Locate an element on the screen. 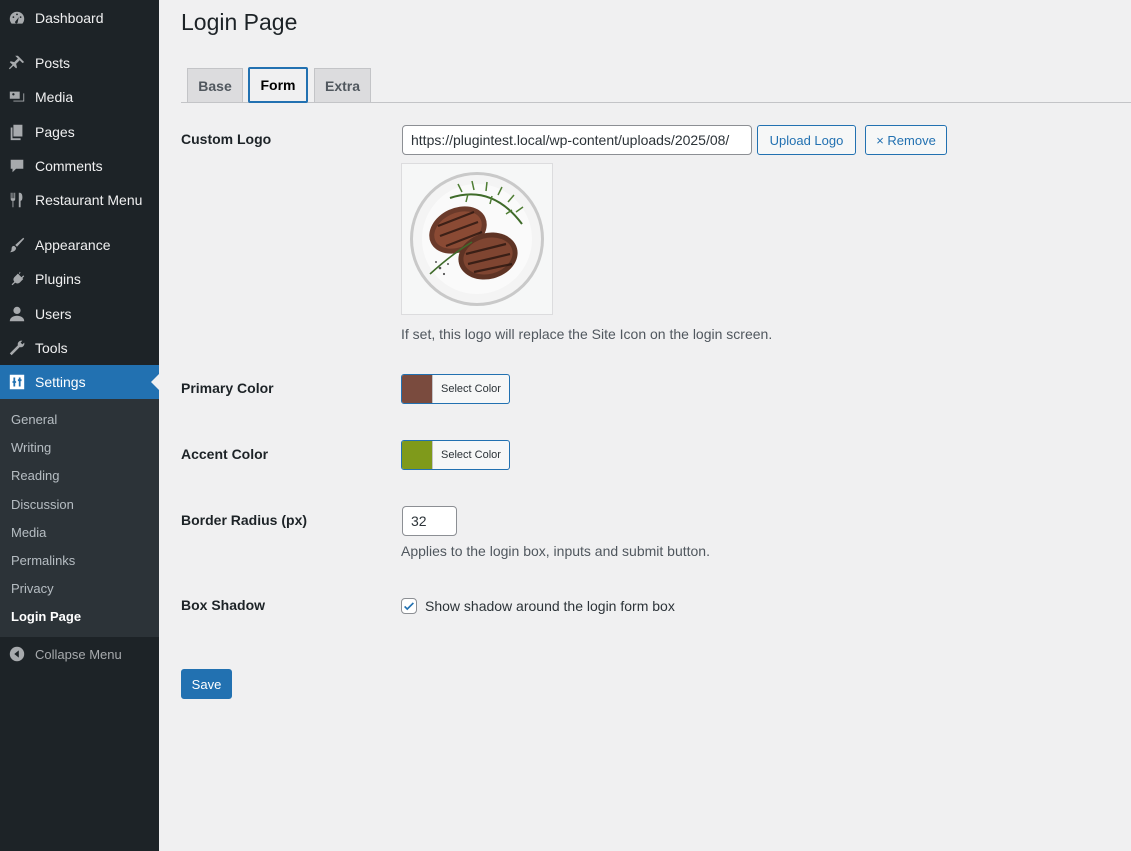  menu-item-label: Restaurant Menu is located at coordinates (89, 200).